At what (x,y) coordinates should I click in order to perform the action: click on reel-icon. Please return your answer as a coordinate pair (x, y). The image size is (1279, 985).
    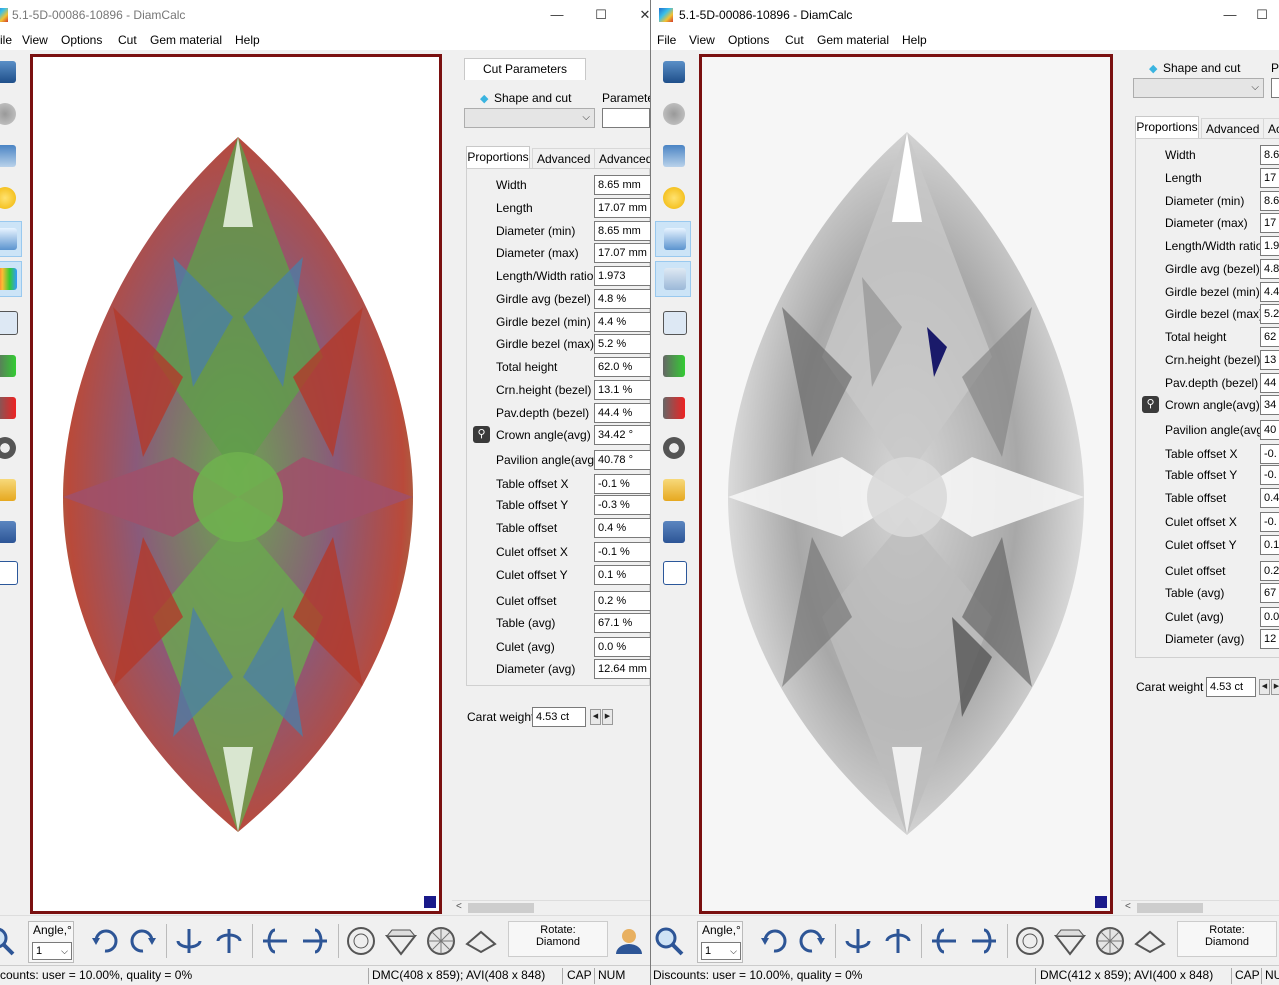
    Looking at the image, I should click on (11, 449).